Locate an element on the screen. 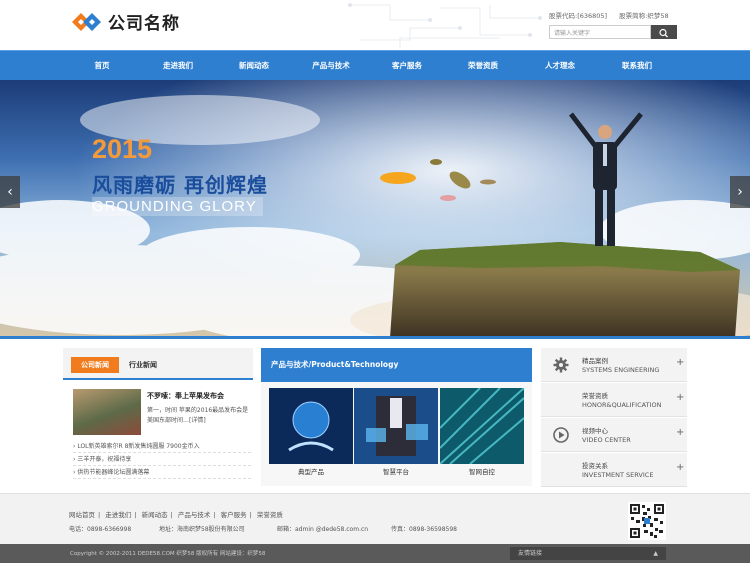 The image size is (750, 563). stock-code: 股票代码:[636805] is located at coordinates (578, 16).